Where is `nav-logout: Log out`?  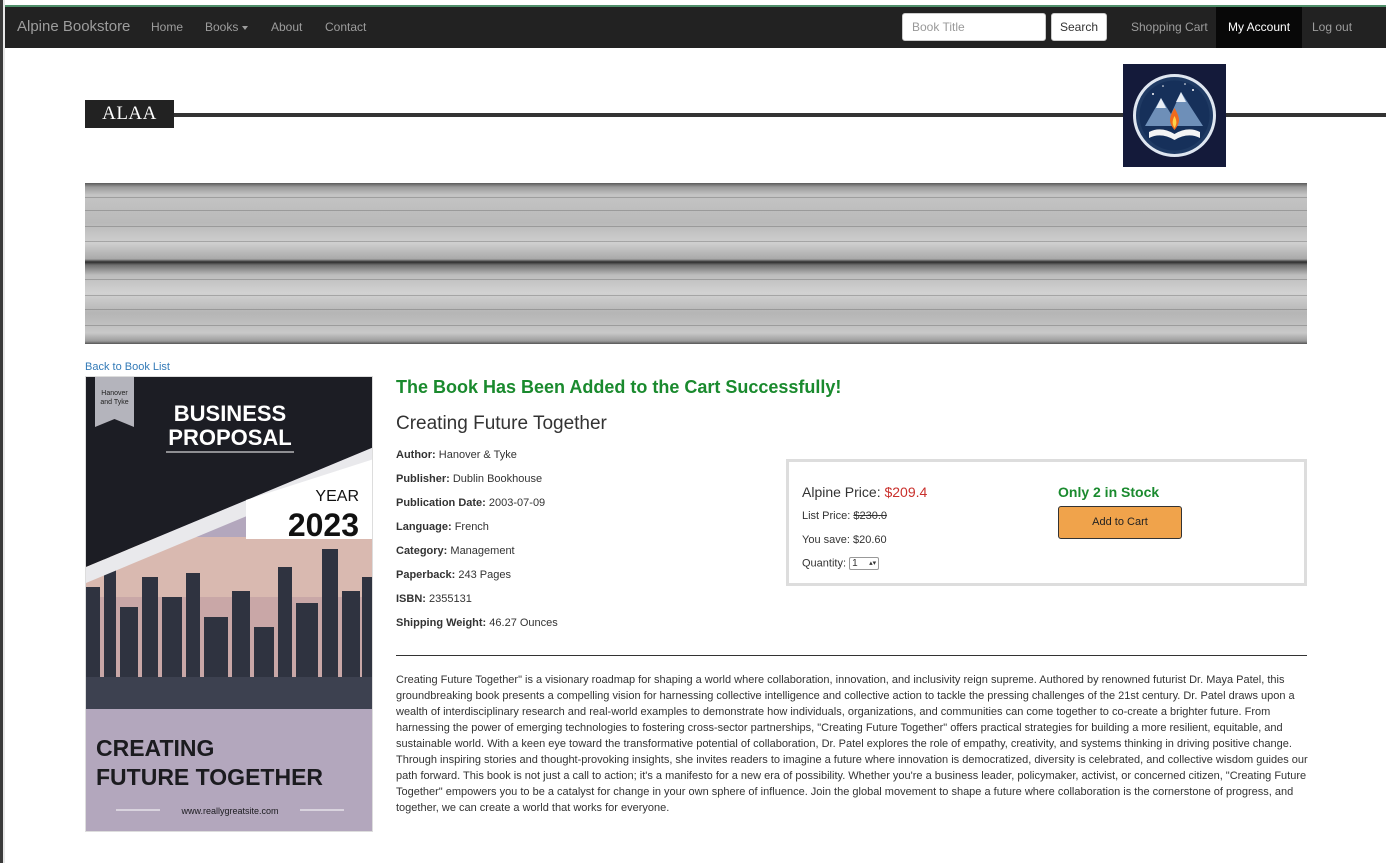 nav-logout: Log out is located at coordinates (1332, 27).